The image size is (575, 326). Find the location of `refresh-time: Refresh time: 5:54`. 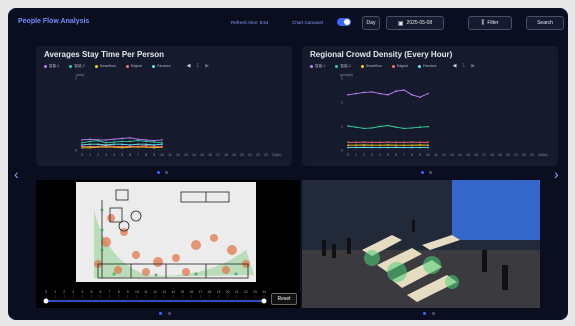

refresh-time: Refresh time: 5:54 is located at coordinates (250, 22).